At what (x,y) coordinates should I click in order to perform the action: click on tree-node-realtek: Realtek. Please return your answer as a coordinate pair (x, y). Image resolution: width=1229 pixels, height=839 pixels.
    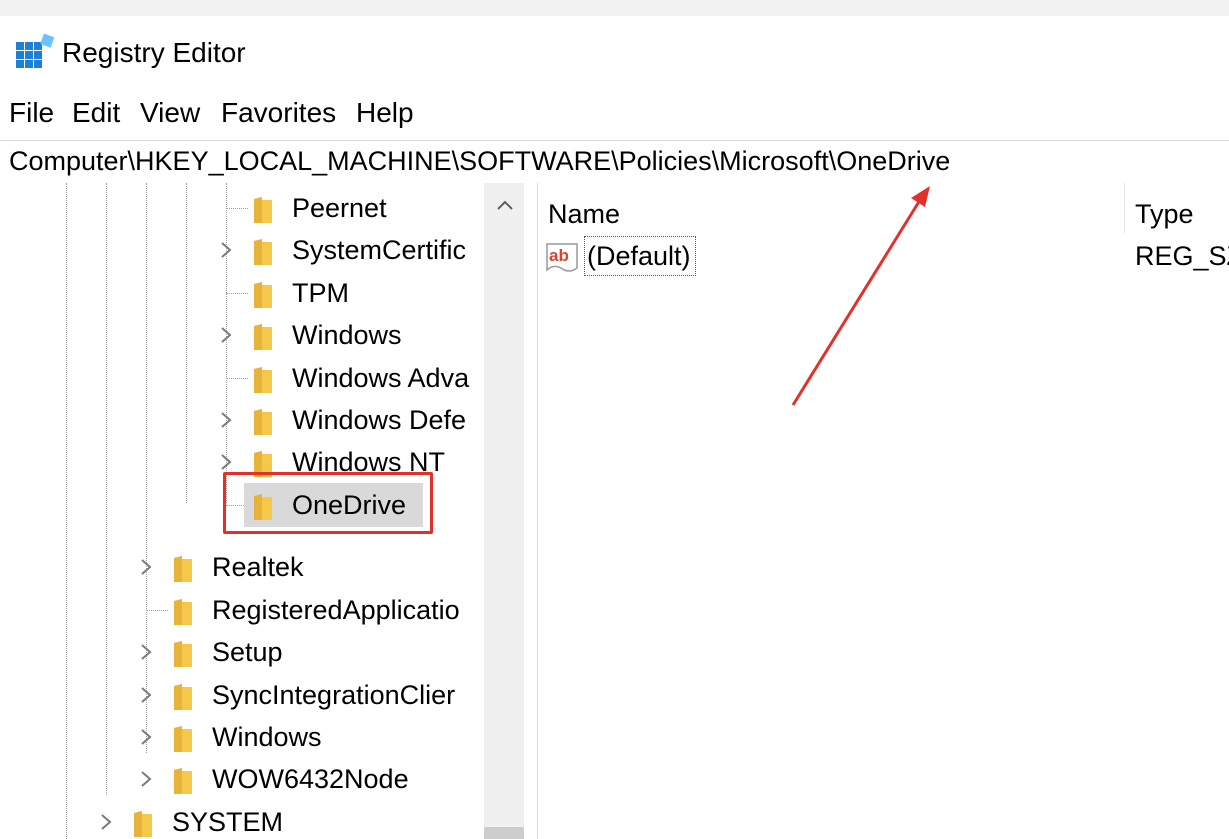
    Looking at the image, I should click on (310, 567).